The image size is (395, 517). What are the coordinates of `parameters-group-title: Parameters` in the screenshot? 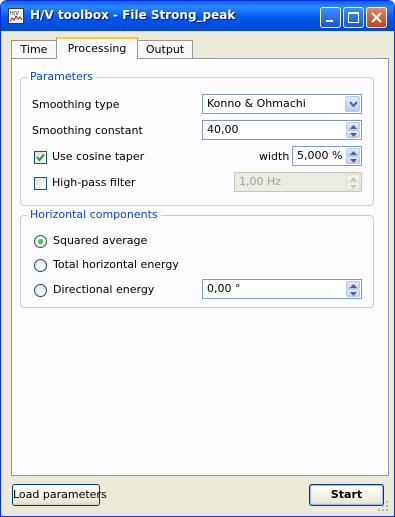 It's located at (61, 76).